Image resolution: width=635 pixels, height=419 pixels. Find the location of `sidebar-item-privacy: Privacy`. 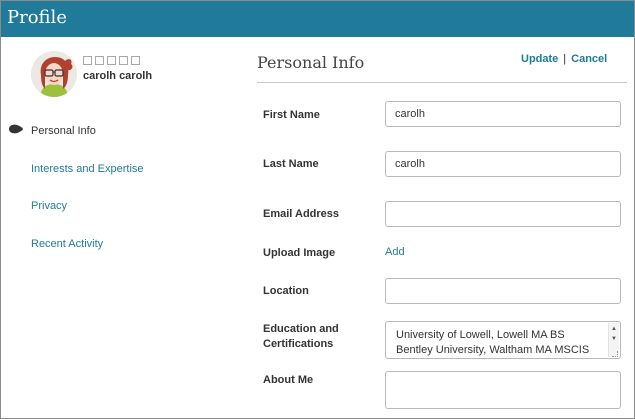

sidebar-item-privacy: Privacy is located at coordinates (49, 206).